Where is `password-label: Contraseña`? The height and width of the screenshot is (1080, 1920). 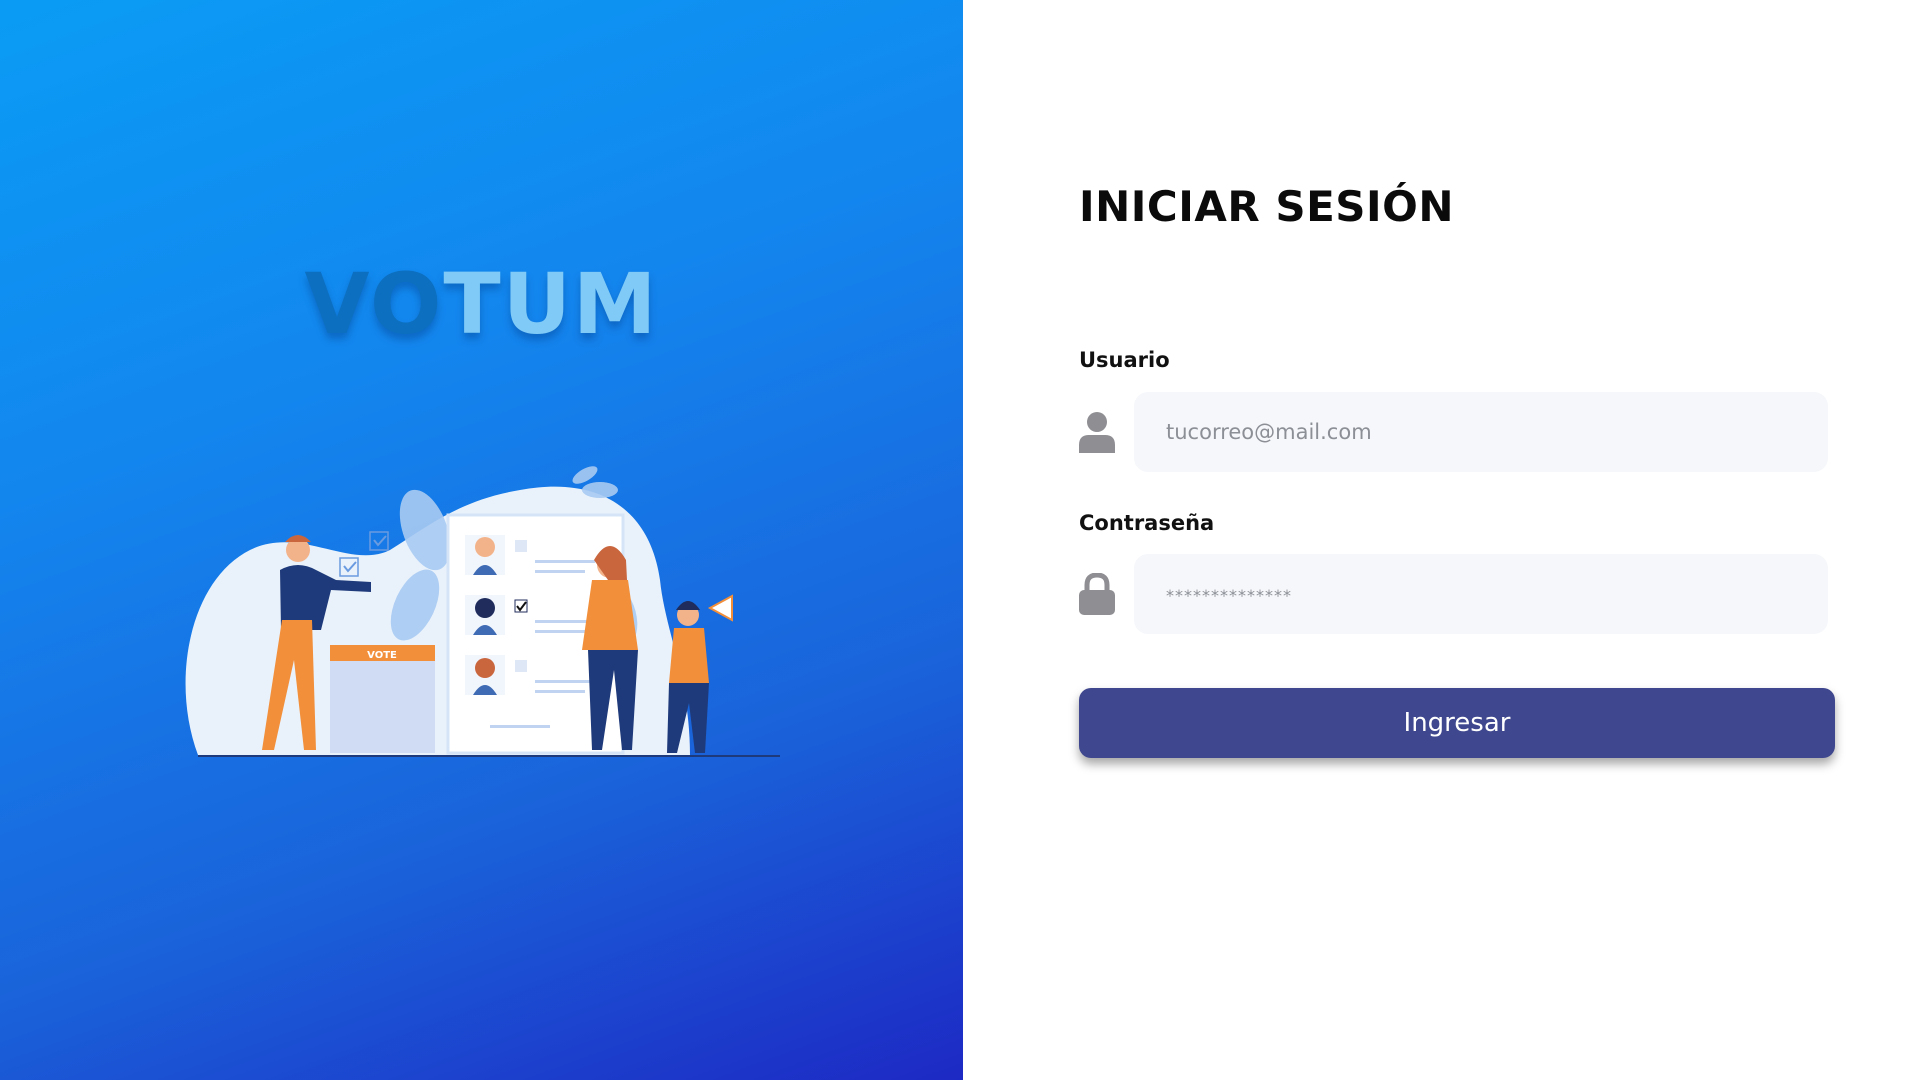
password-label: Contraseña is located at coordinates (1147, 523).